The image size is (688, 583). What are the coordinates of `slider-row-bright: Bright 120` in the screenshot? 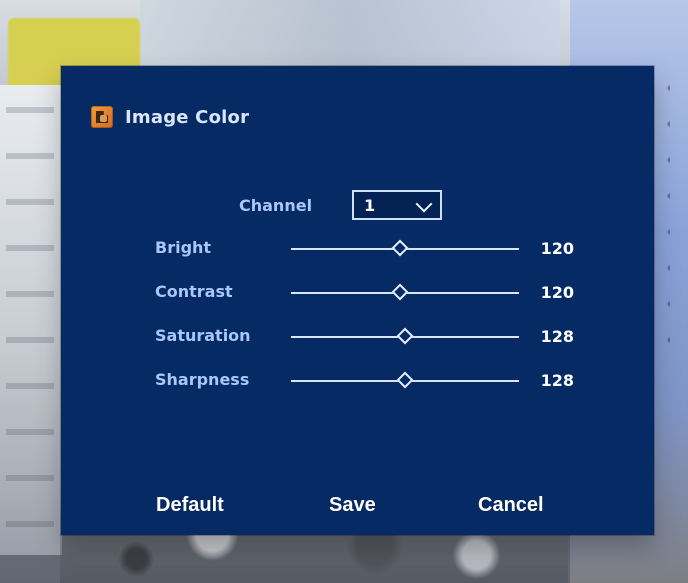 It's located at (357, 249).